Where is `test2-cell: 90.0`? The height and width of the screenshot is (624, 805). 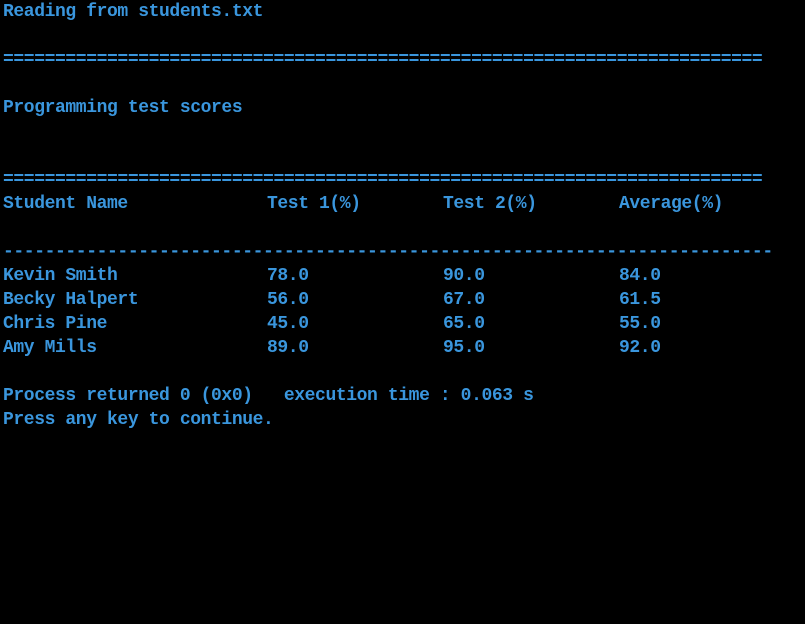
test2-cell: 90.0 is located at coordinates (464, 276).